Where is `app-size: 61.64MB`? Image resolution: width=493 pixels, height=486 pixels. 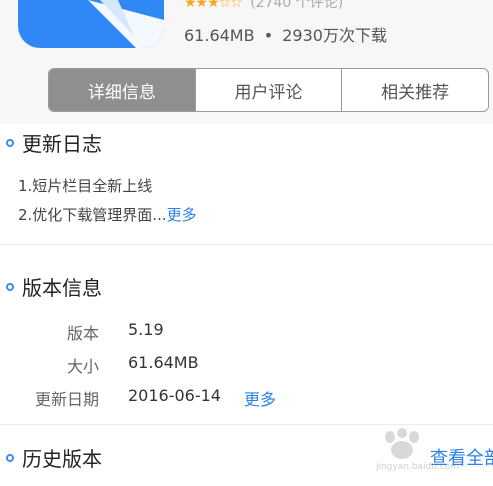
app-size: 61.64MB is located at coordinates (219, 35).